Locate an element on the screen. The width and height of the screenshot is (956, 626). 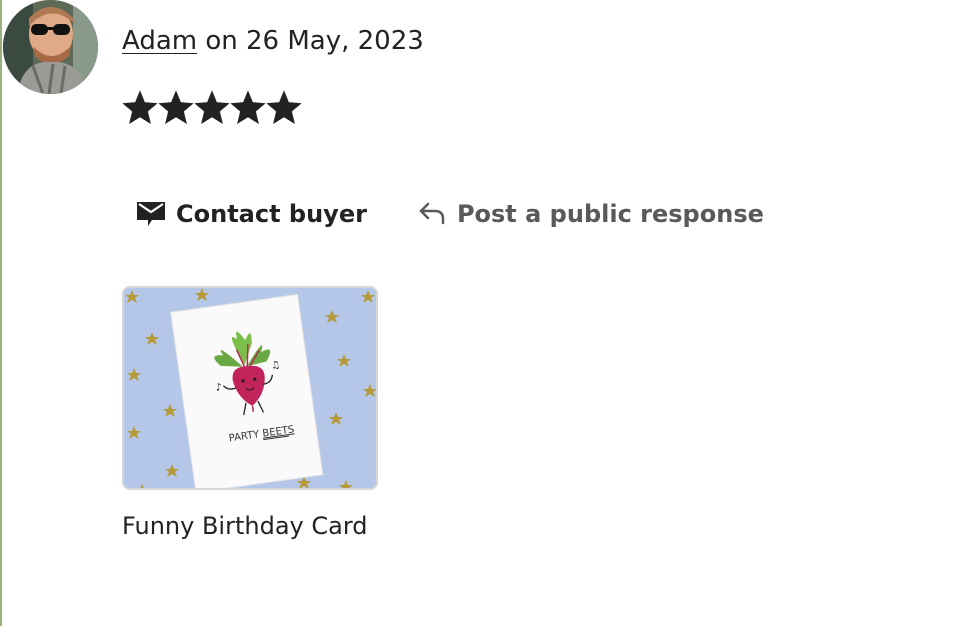
reviewer-avatar is located at coordinates (50, 47).